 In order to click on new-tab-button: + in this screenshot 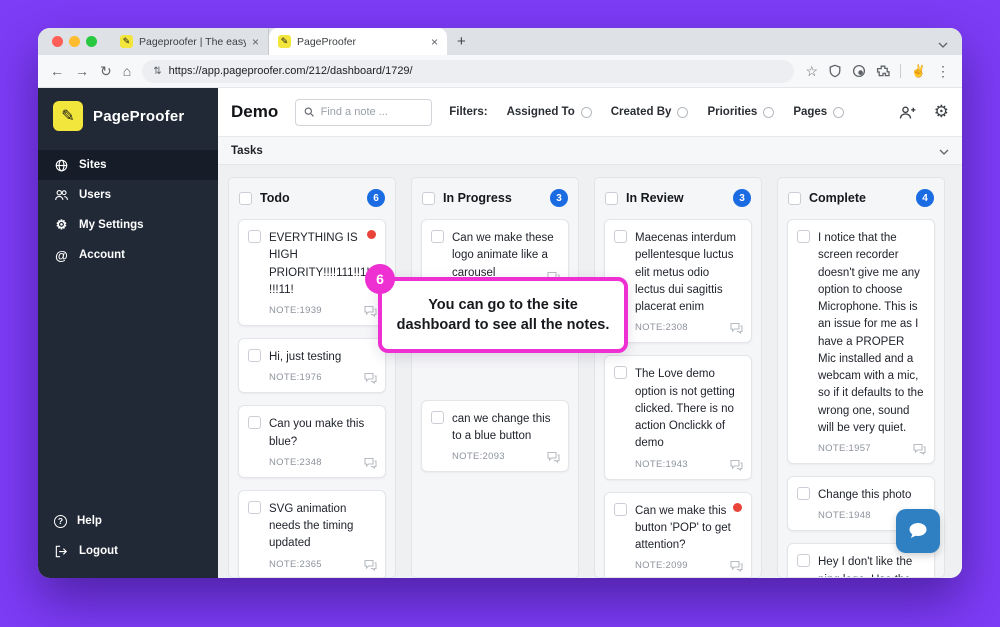, I will do `click(461, 41)`.